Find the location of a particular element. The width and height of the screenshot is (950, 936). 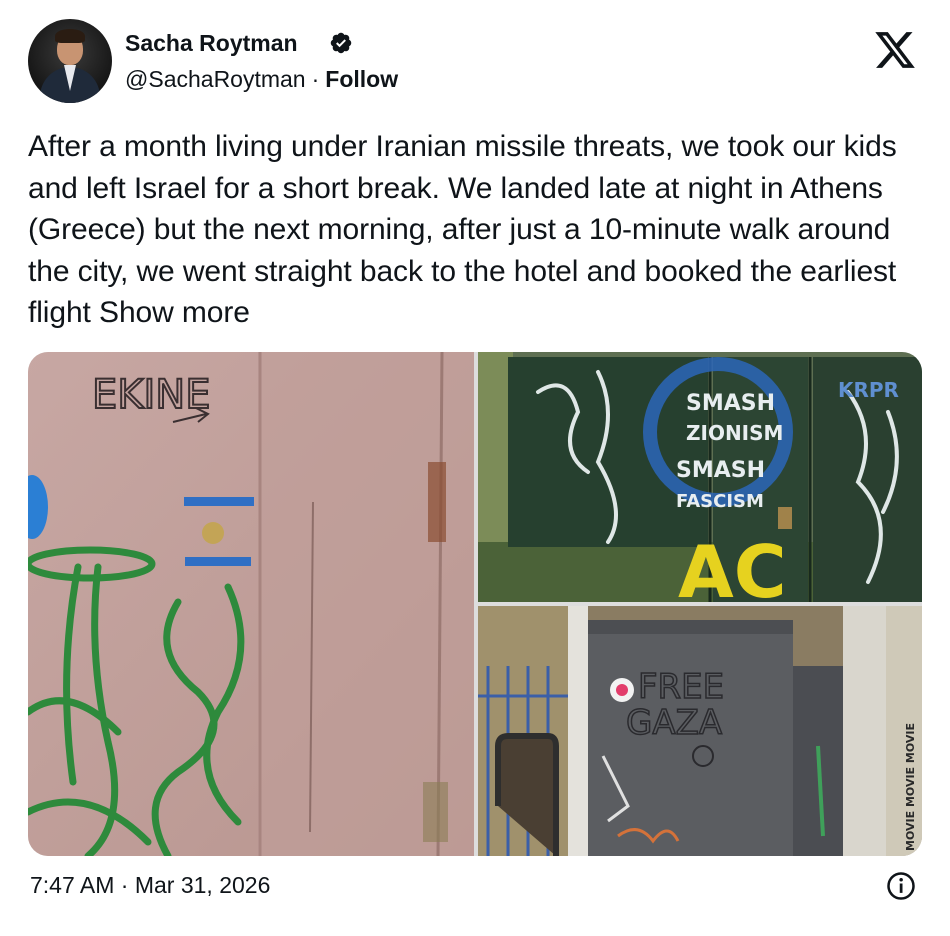

graffiti-gaza: GAZA is located at coordinates (674, 723).